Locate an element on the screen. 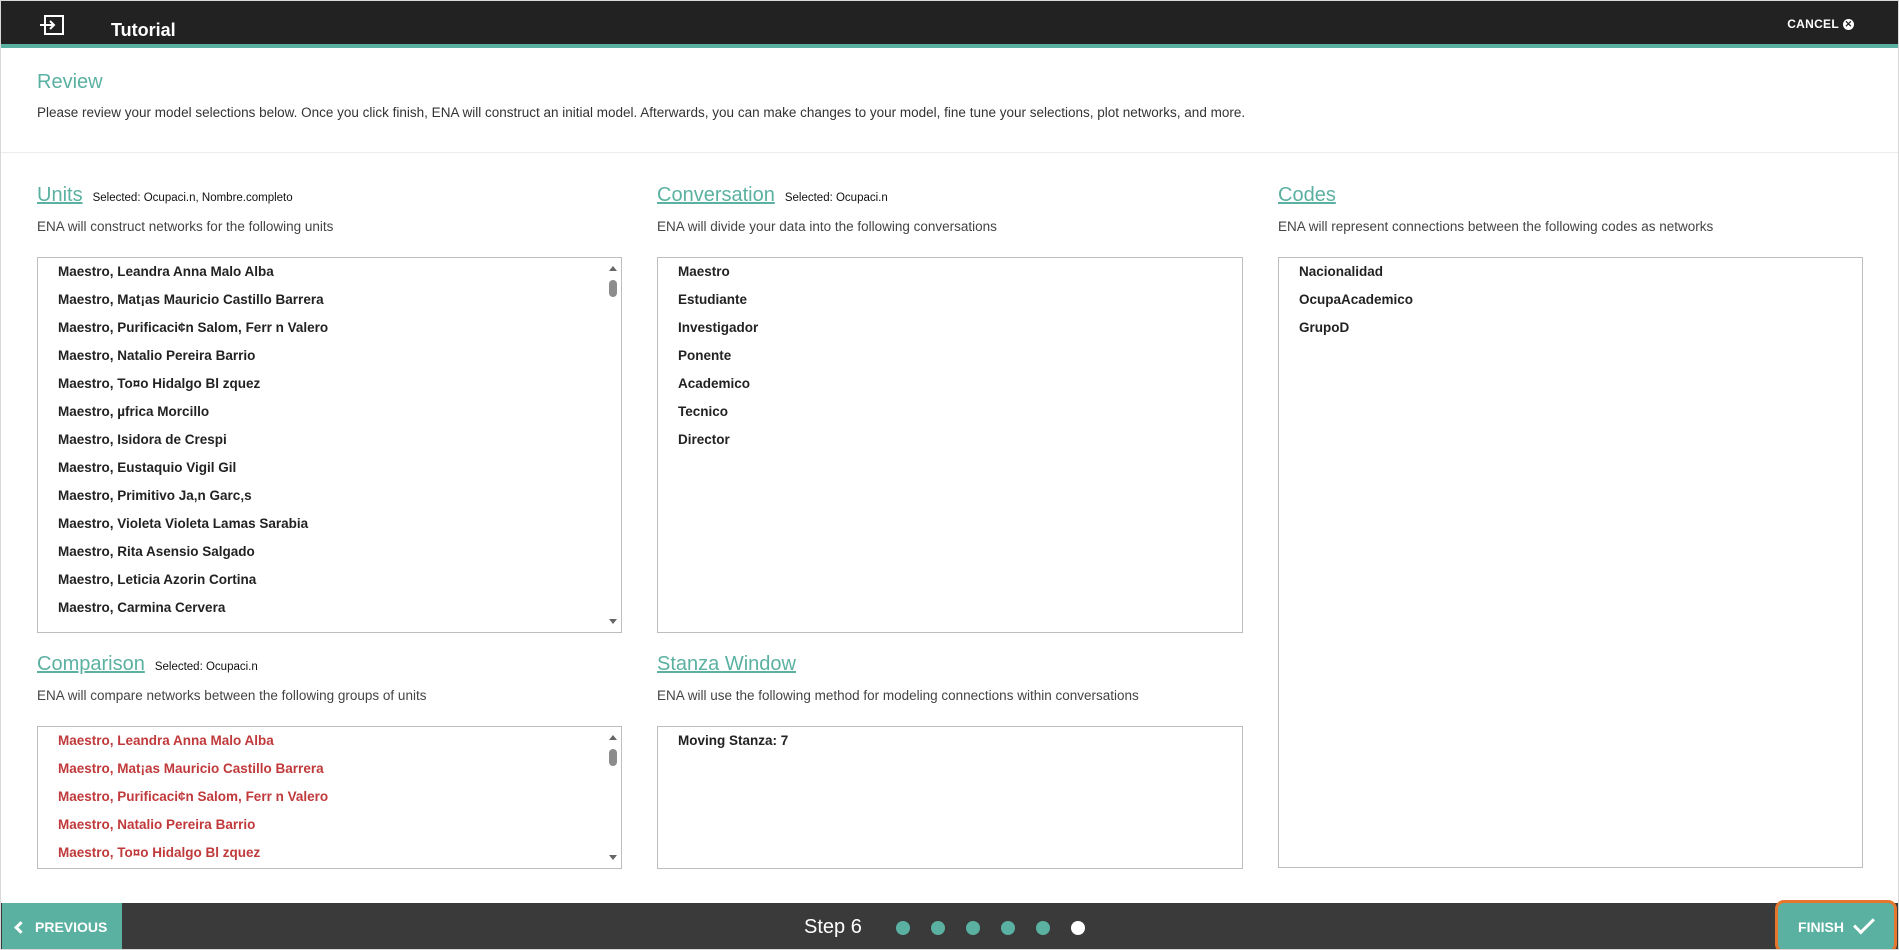 This screenshot has width=1899, height=950. conversation-link: Conversation is located at coordinates (716, 195).